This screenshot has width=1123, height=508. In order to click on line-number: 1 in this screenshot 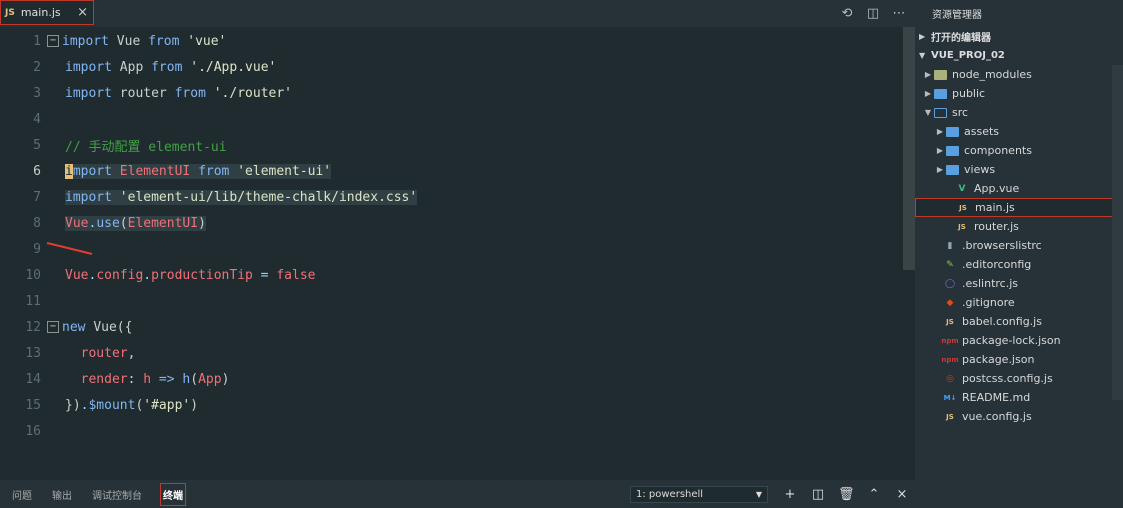, I will do `click(37, 41)`.